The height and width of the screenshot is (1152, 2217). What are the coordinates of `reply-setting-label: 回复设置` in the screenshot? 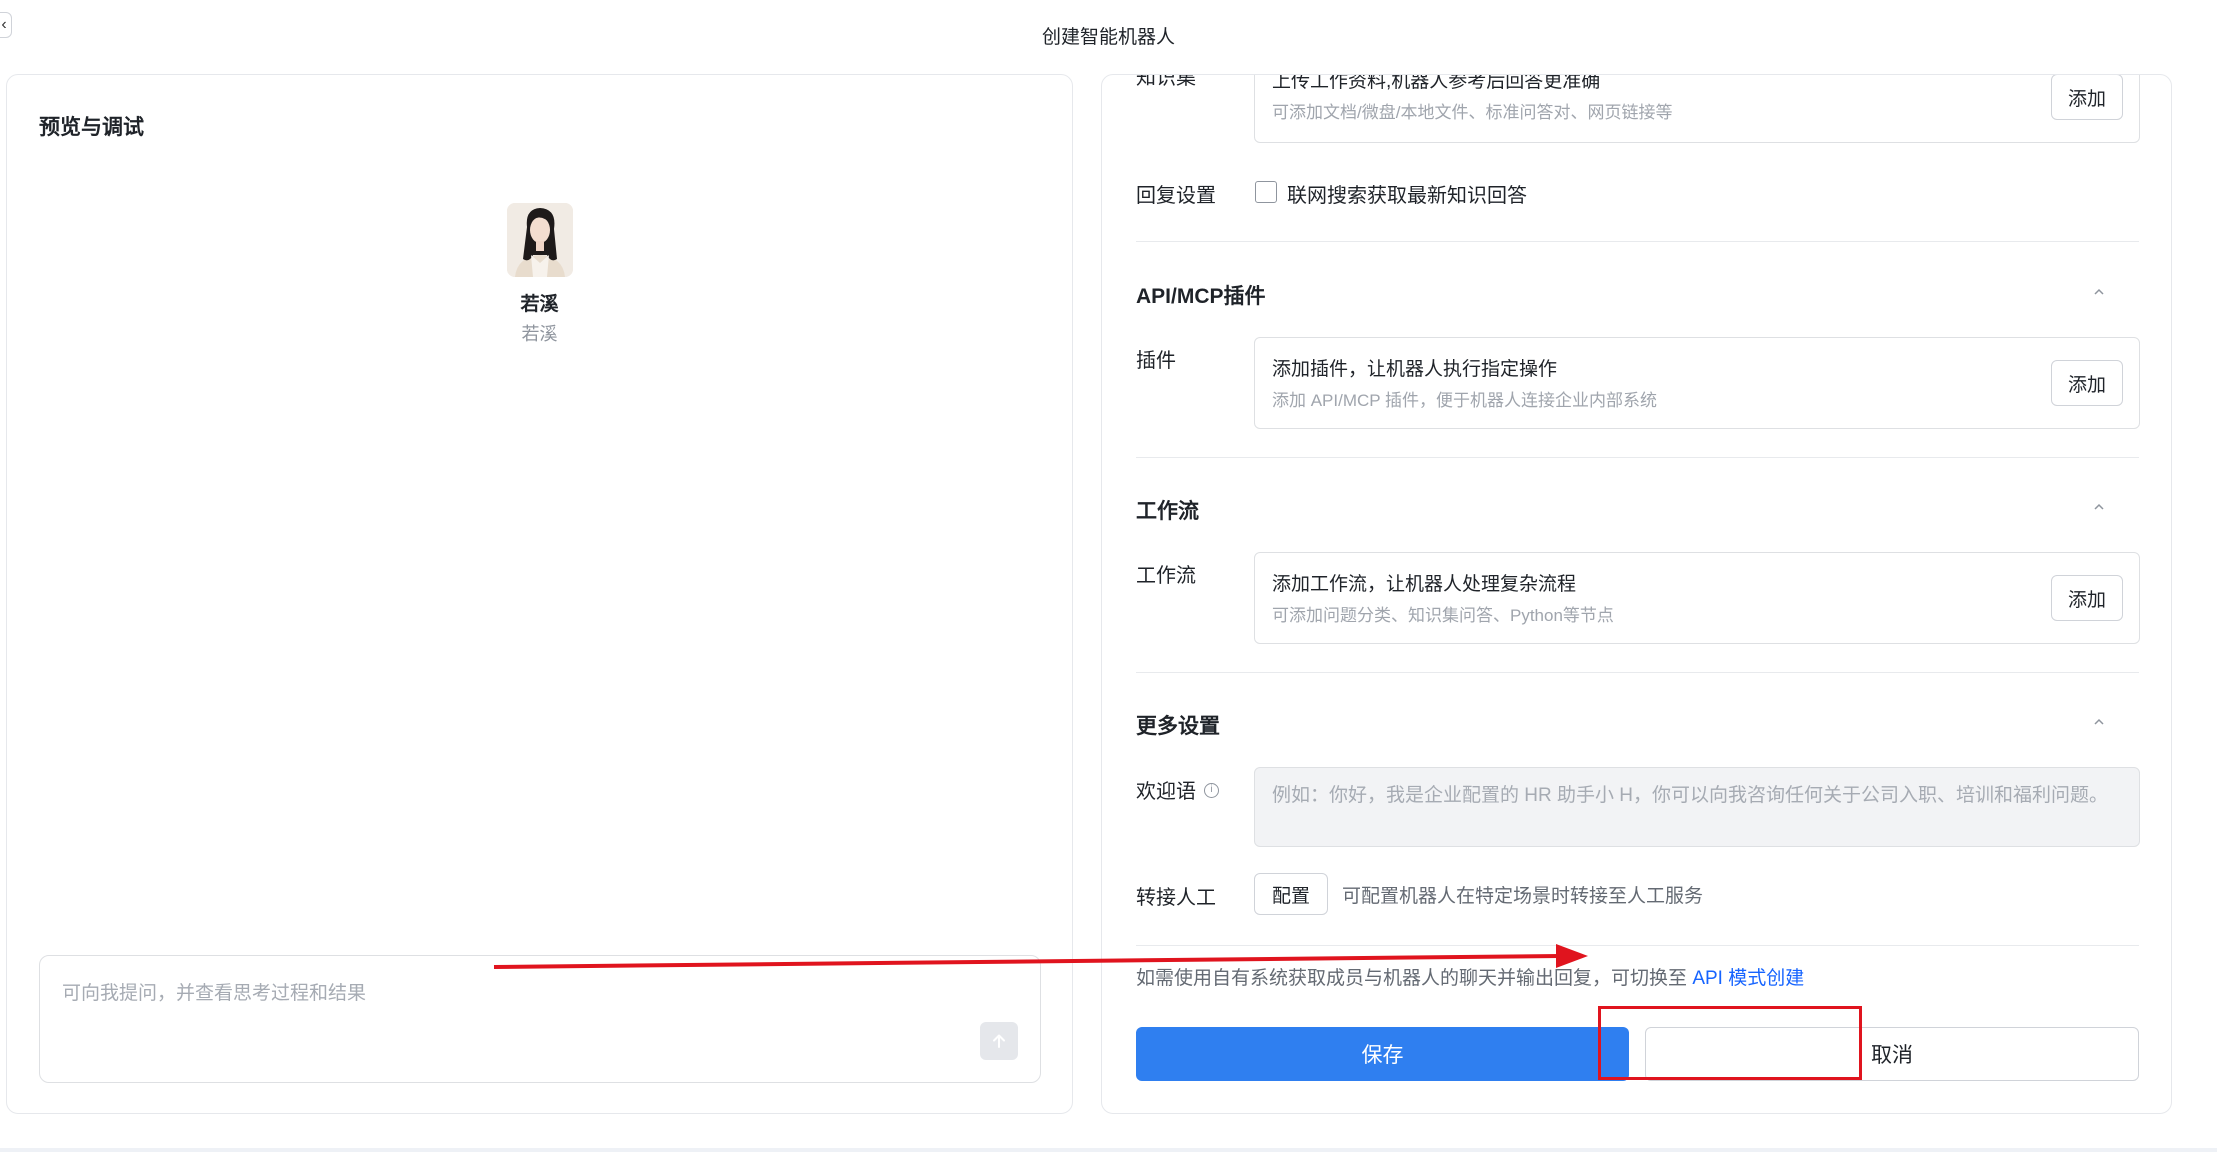 It's located at (1176, 196).